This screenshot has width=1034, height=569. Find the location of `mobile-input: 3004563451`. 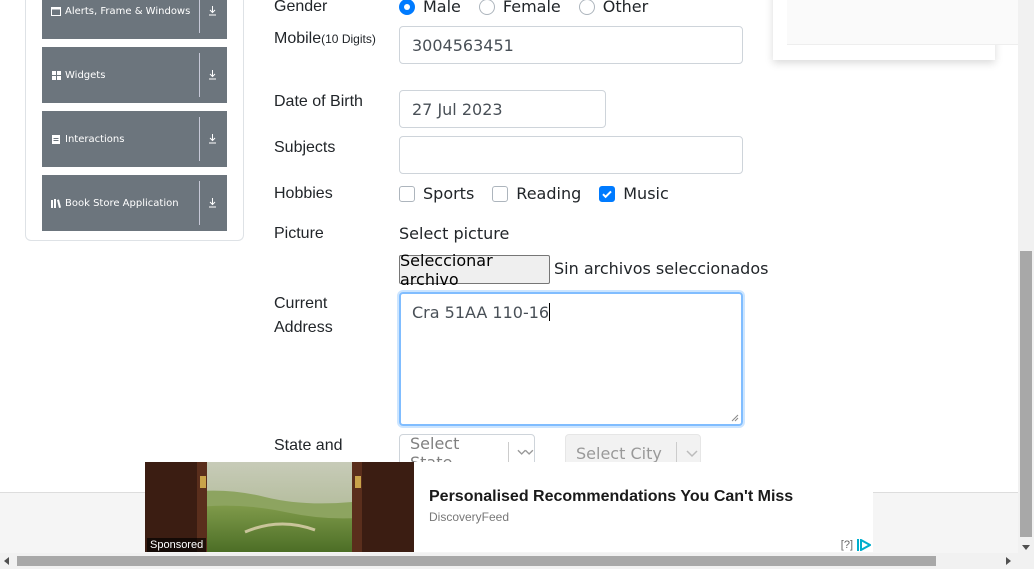

mobile-input: 3004563451 is located at coordinates (571, 45).